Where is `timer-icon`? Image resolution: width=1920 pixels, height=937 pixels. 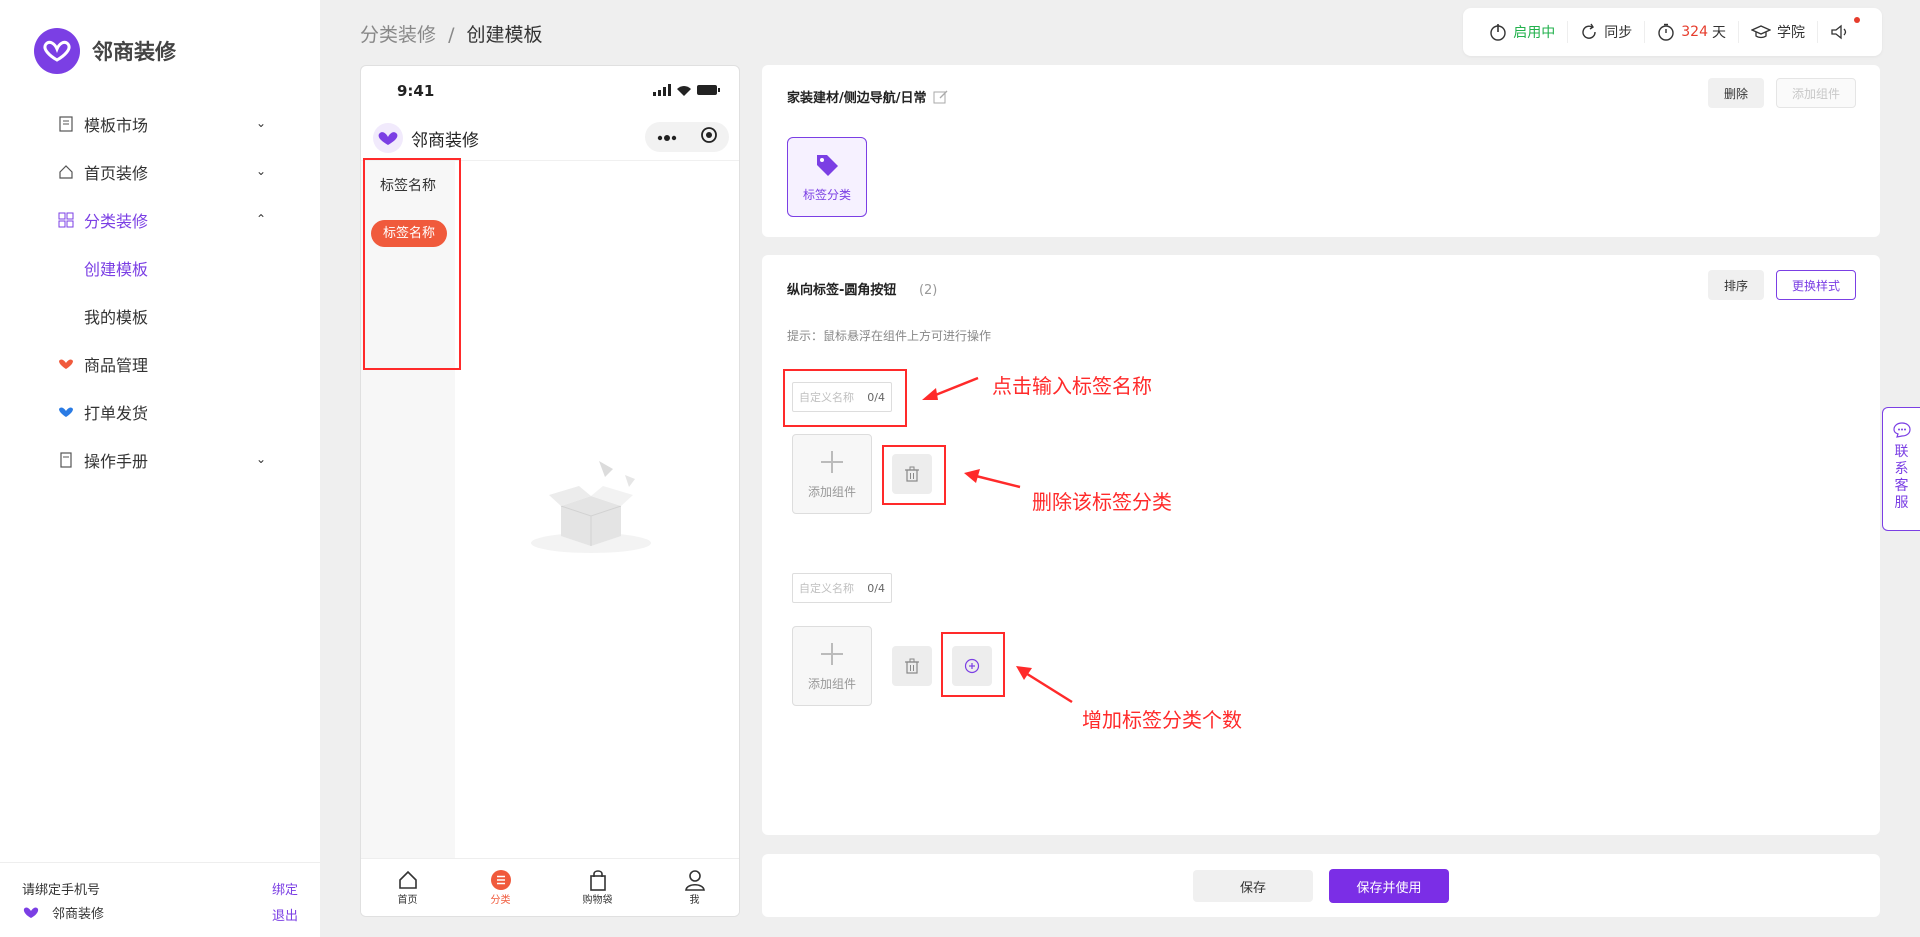
timer-icon is located at coordinates (1666, 32).